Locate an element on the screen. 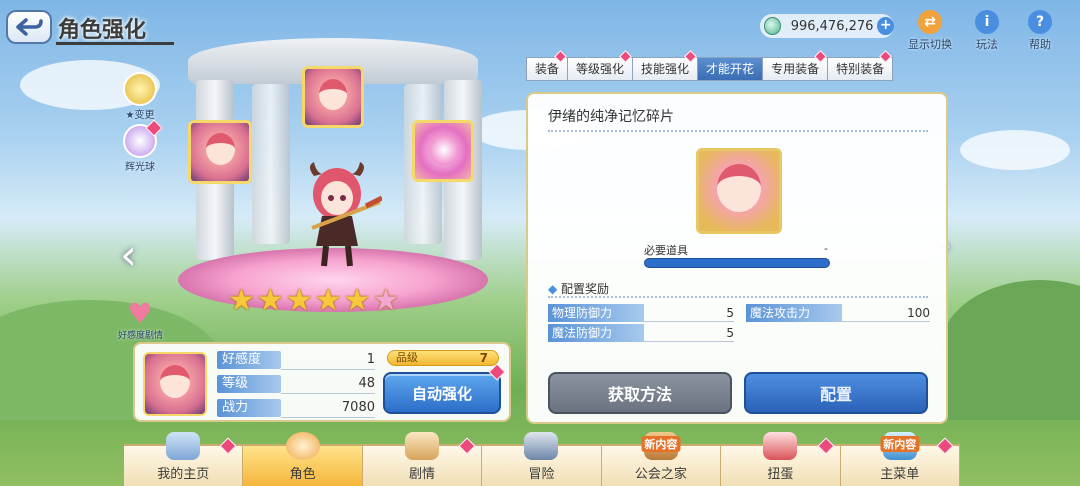  nav-main-menu: 新内容 主菜单 is located at coordinates (900, 459).